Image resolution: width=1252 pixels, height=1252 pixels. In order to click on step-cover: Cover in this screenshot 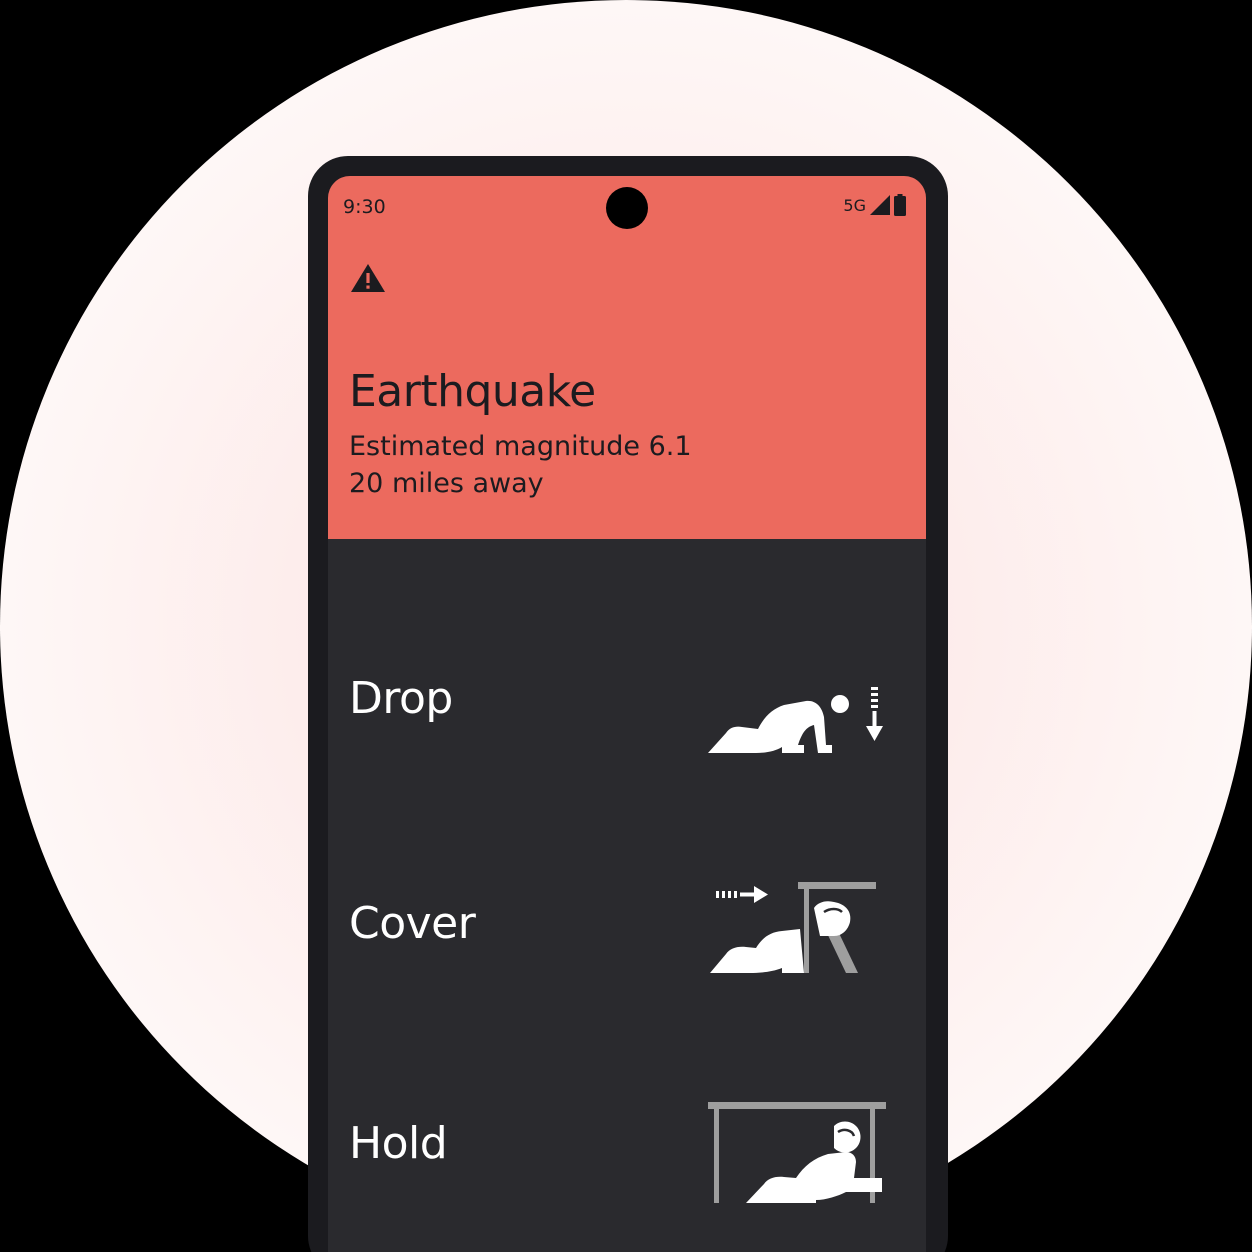, I will do `click(627, 936)`.